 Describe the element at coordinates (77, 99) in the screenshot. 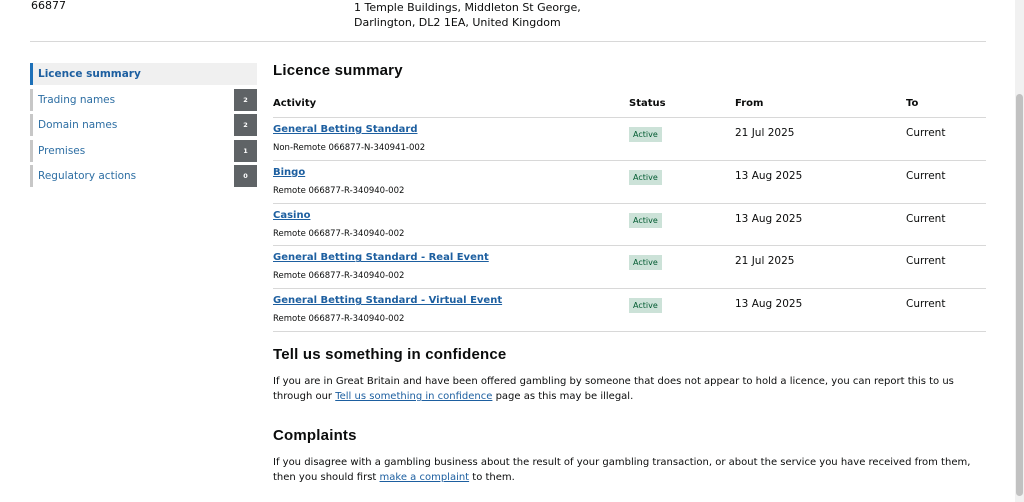

I see `sidebar-item-label: Trading names` at that location.